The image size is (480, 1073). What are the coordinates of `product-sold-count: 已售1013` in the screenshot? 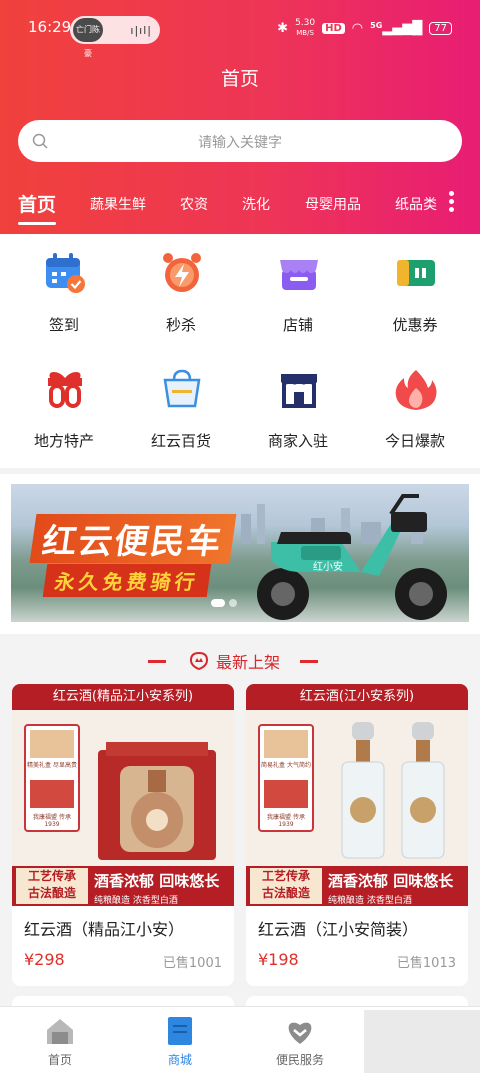 It's located at (426, 963).